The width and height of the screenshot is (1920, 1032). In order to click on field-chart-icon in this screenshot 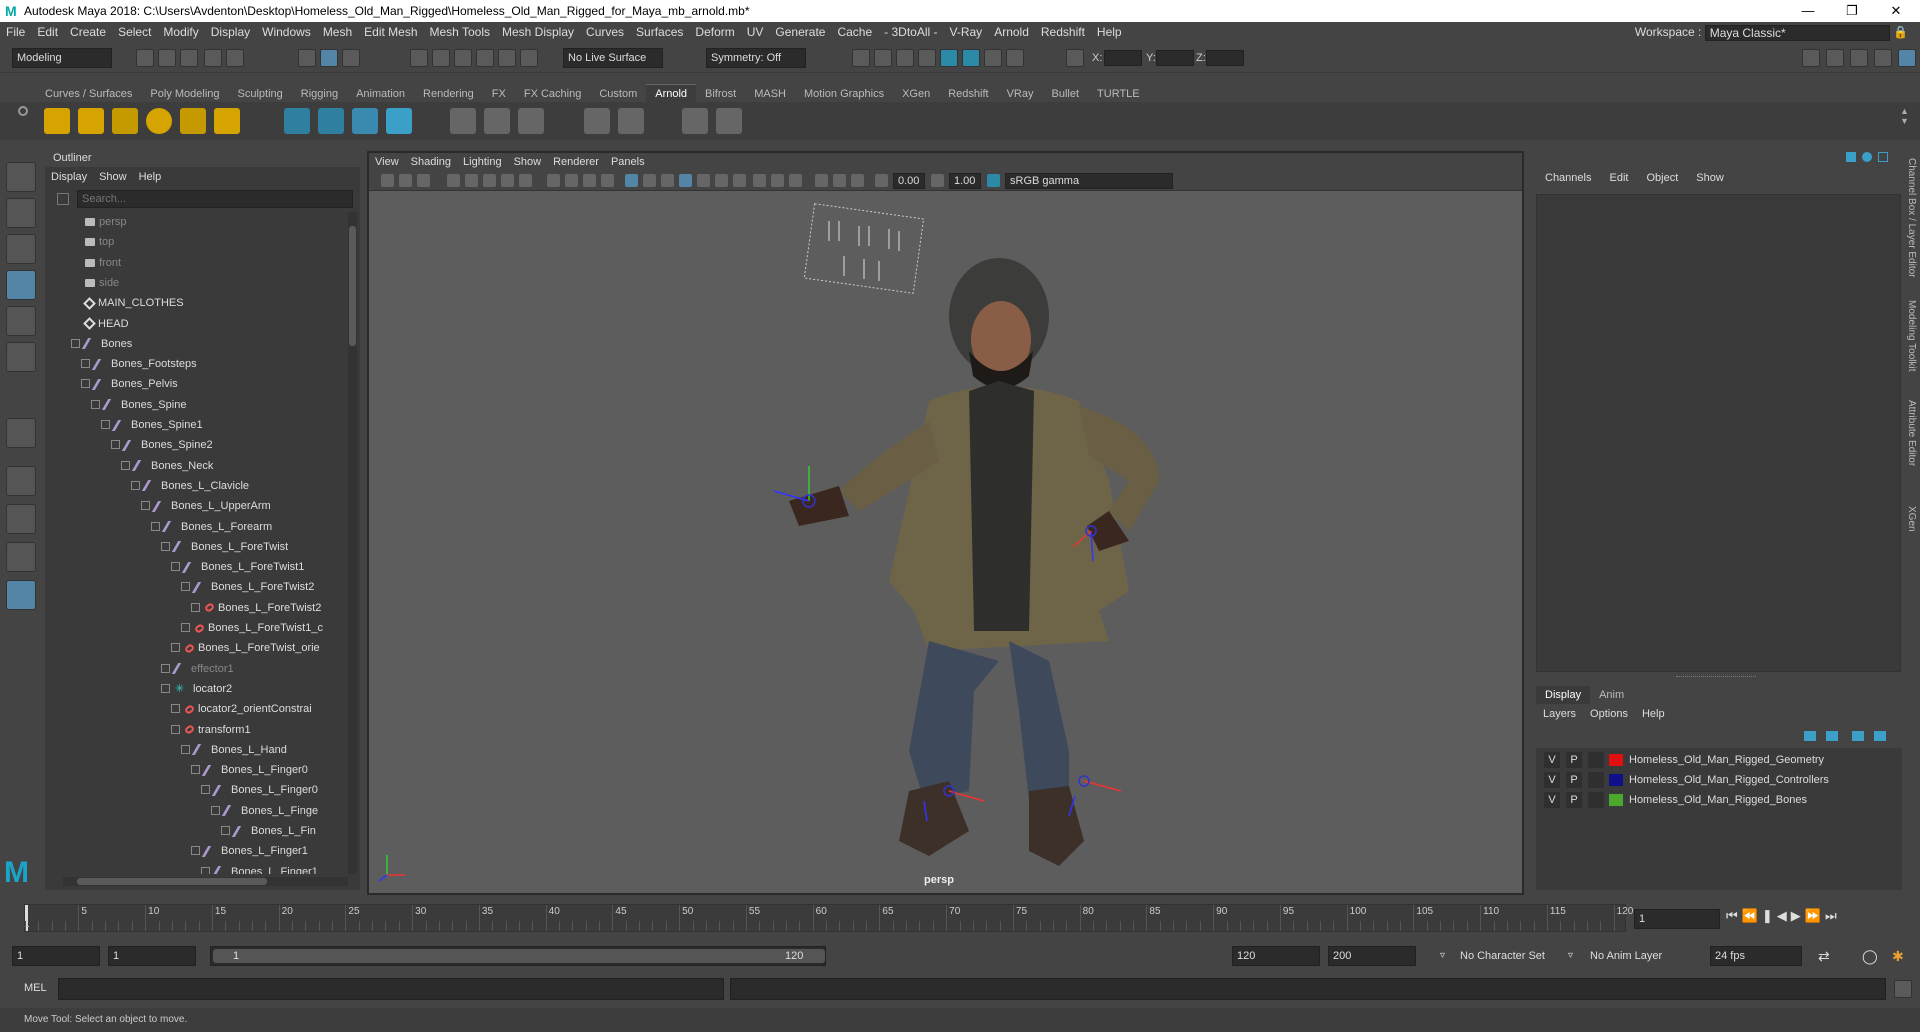, I will do `click(553, 180)`.